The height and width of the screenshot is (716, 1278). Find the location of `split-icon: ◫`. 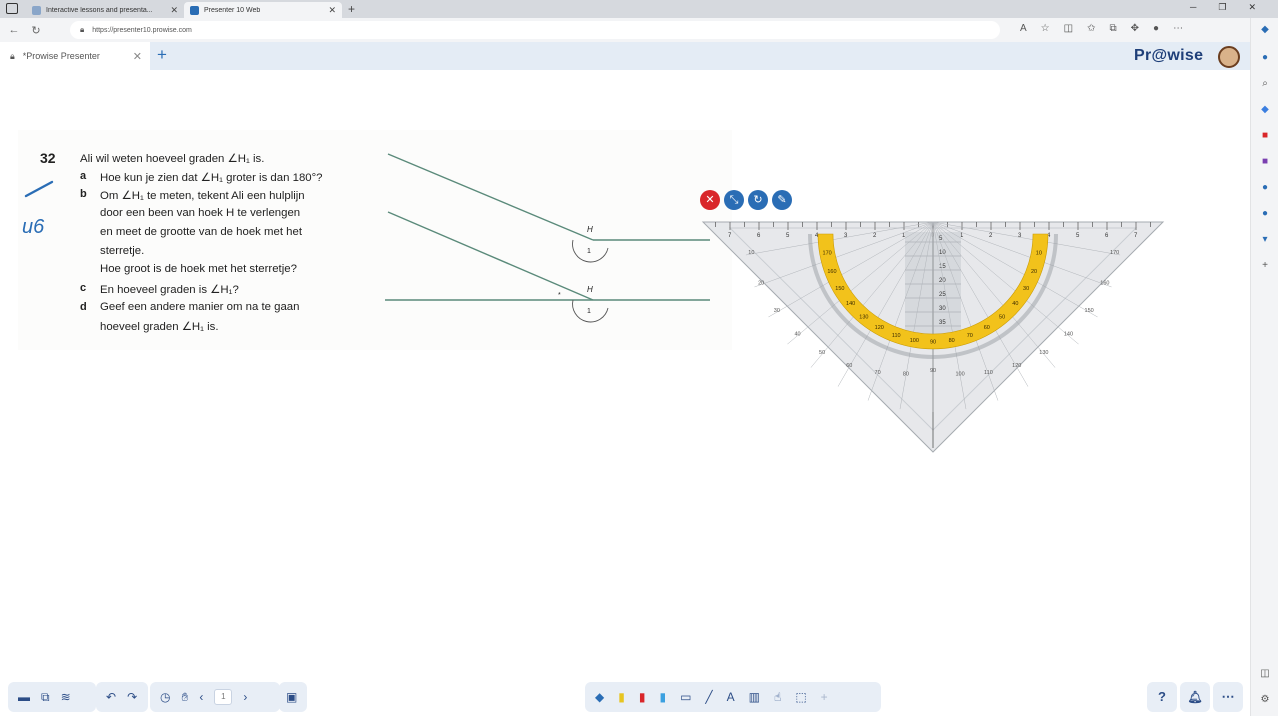

split-icon: ◫ is located at coordinates (1265, 674).